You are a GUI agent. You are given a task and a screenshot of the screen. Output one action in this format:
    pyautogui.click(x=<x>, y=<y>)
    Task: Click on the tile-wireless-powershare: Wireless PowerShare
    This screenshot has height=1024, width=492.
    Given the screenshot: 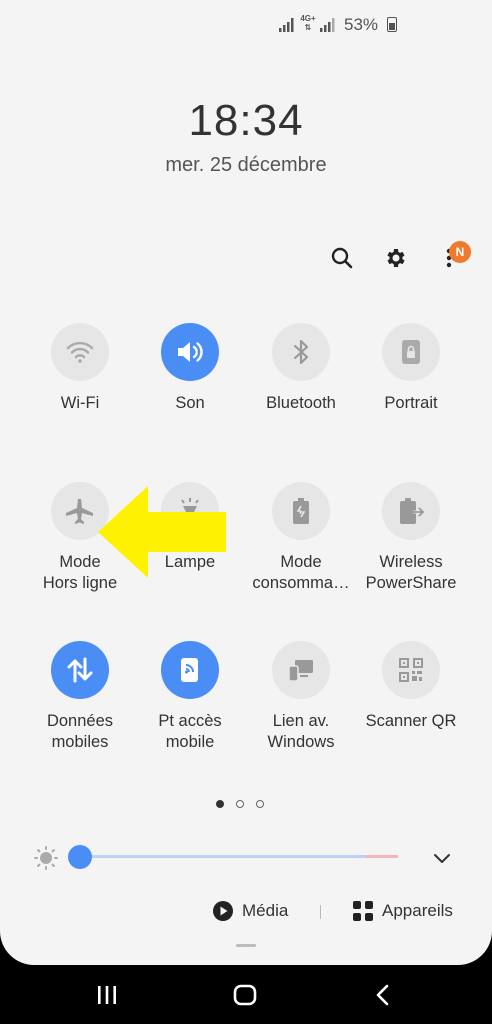 What is the action you would take?
    pyautogui.click(x=411, y=538)
    